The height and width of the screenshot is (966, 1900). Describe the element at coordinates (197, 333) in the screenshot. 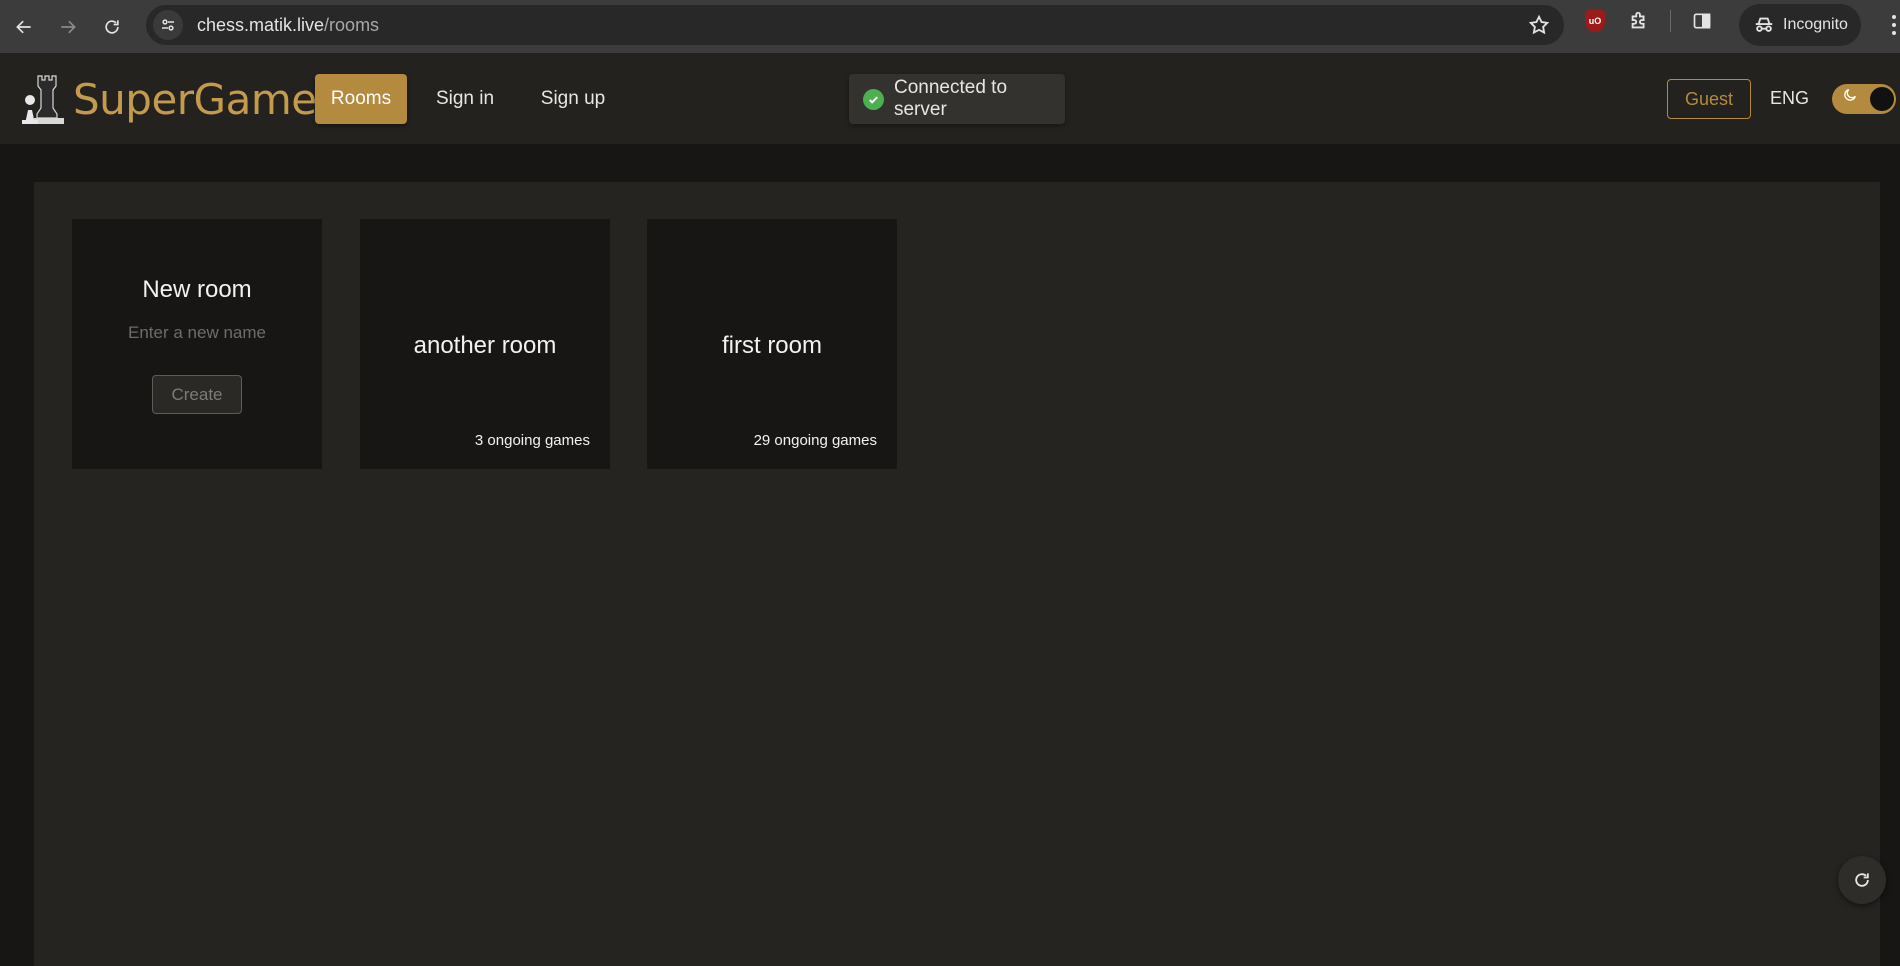

I see `room-name-input` at that location.